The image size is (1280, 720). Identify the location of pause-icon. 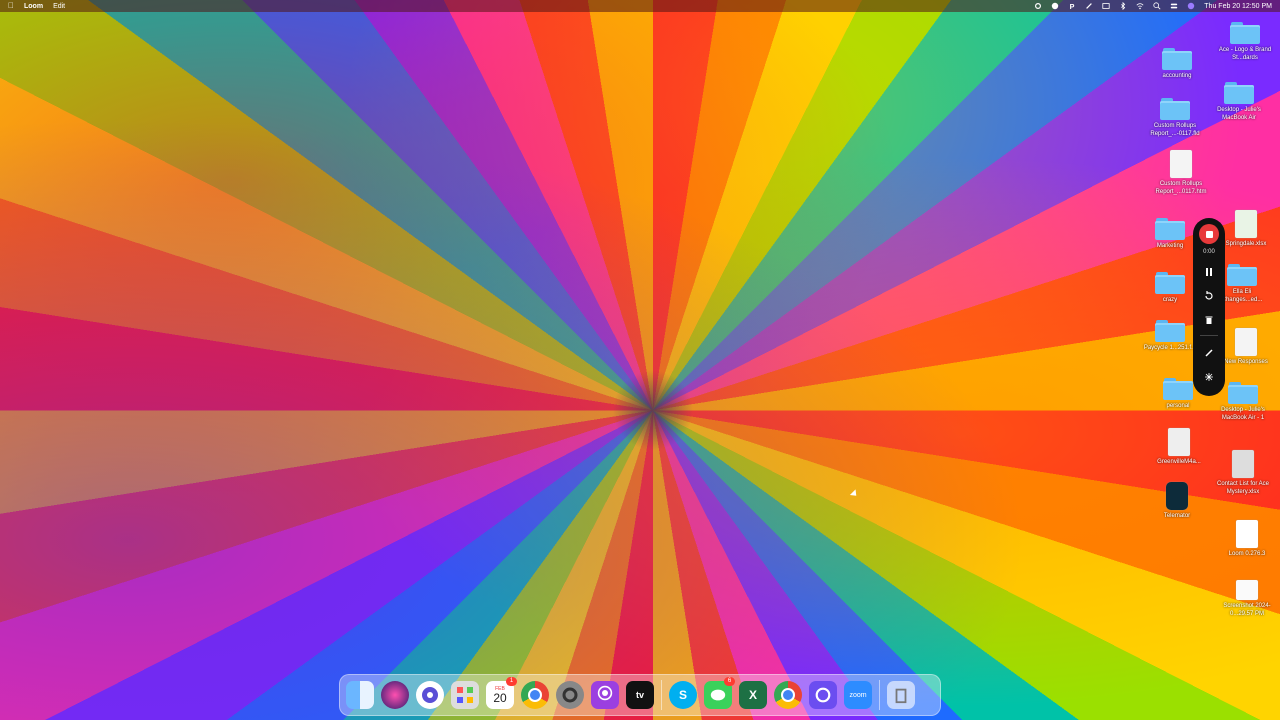
(1209, 272).